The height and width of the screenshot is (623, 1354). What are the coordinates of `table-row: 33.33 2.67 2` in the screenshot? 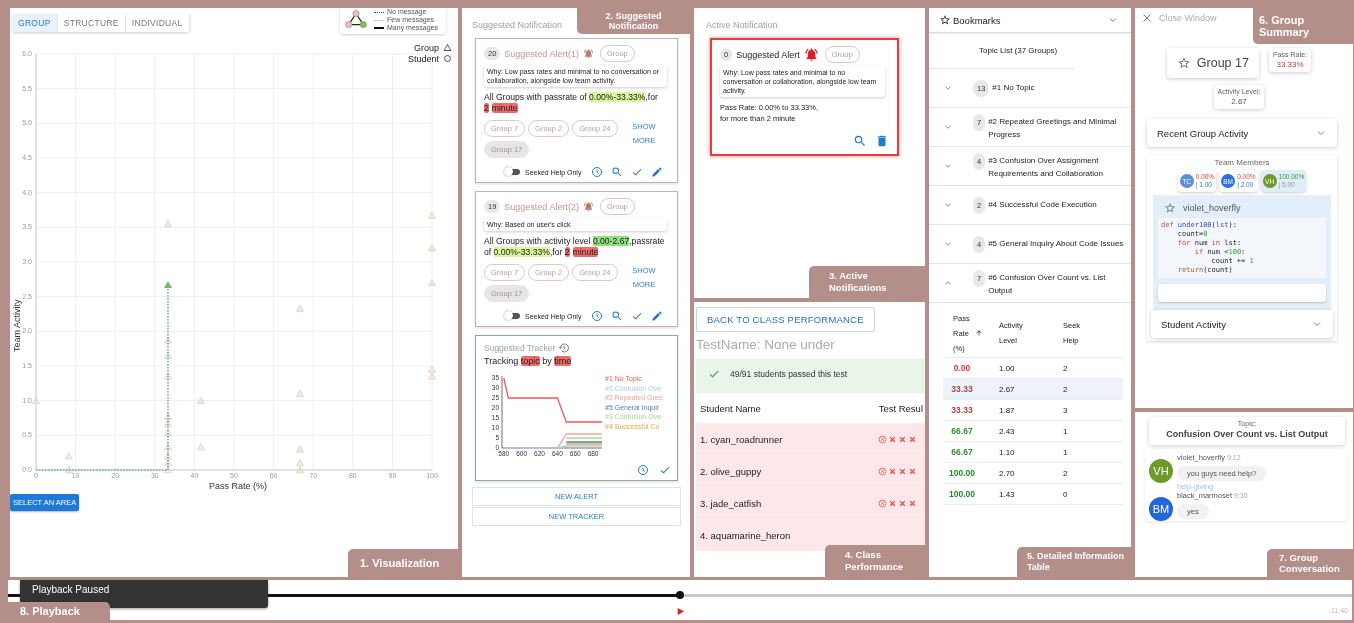 It's located at (1033, 389).